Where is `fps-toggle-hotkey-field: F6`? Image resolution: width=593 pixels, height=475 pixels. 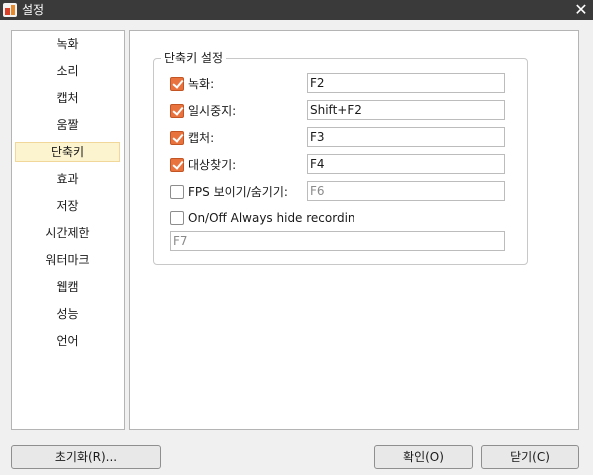
fps-toggle-hotkey-field: F6 is located at coordinates (406, 191).